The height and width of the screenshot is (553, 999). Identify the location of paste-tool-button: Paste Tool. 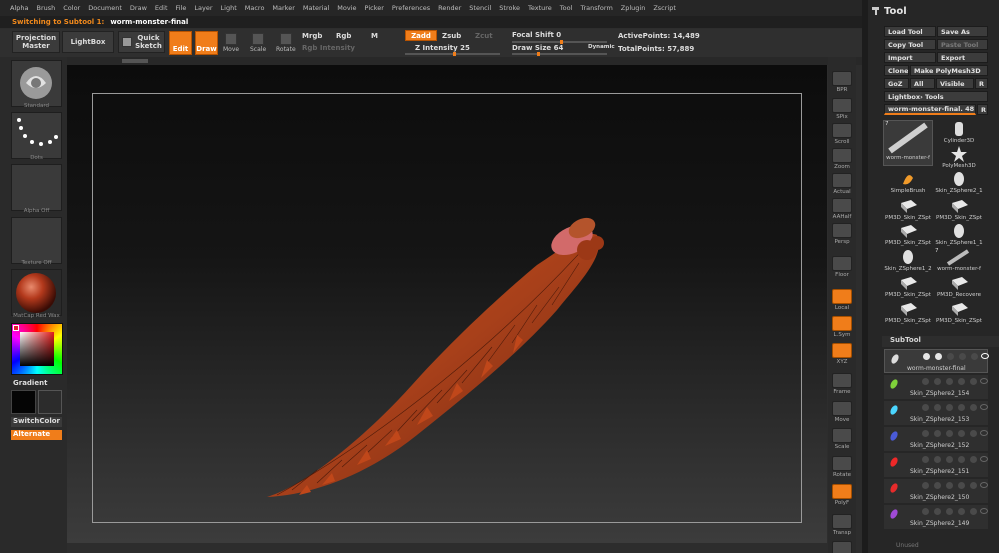
(962, 44).